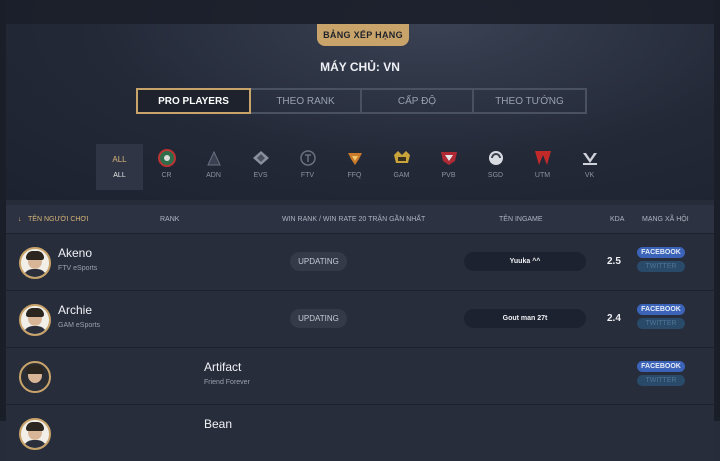 The image size is (720, 461). Describe the element at coordinates (355, 158) in the screenshot. I see `ffq-logo-icon` at that location.